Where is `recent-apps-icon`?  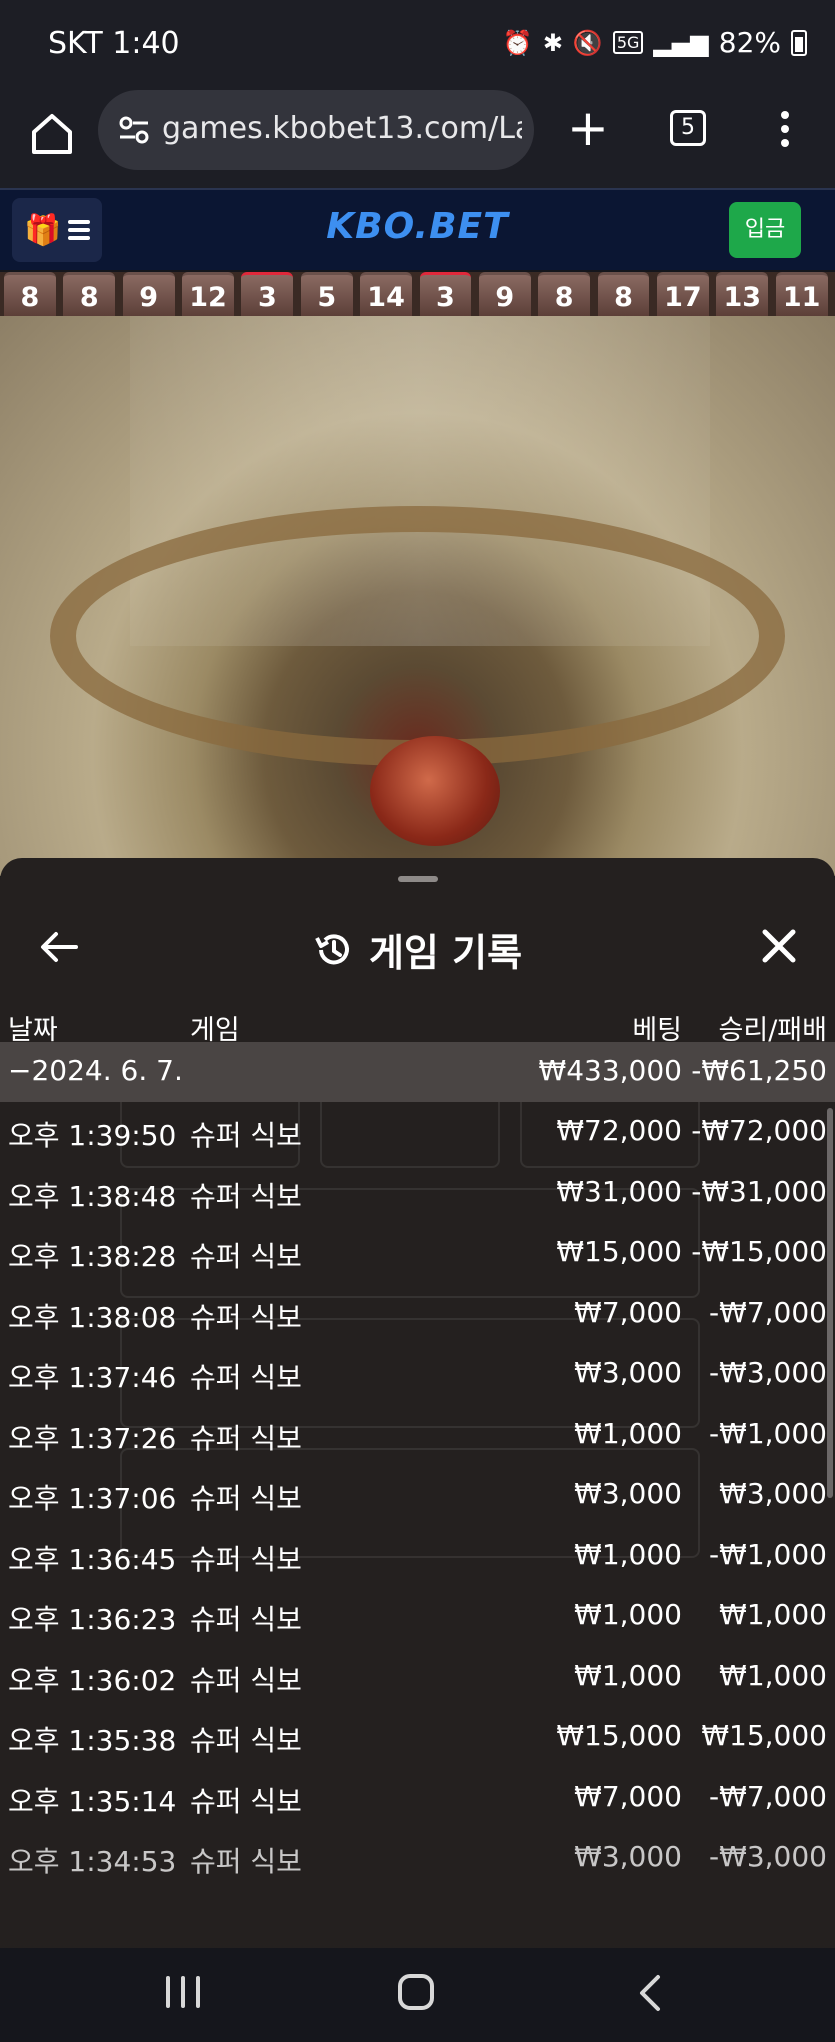
recent-apps-icon is located at coordinates (183, 1993).